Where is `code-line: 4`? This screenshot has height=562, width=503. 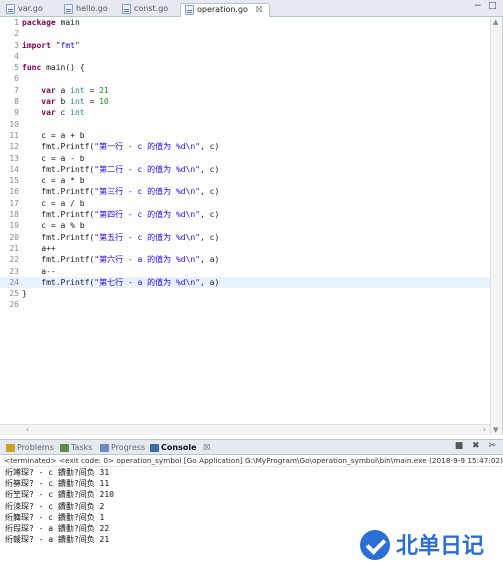 code-line: 4 is located at coordinates (245, 56).